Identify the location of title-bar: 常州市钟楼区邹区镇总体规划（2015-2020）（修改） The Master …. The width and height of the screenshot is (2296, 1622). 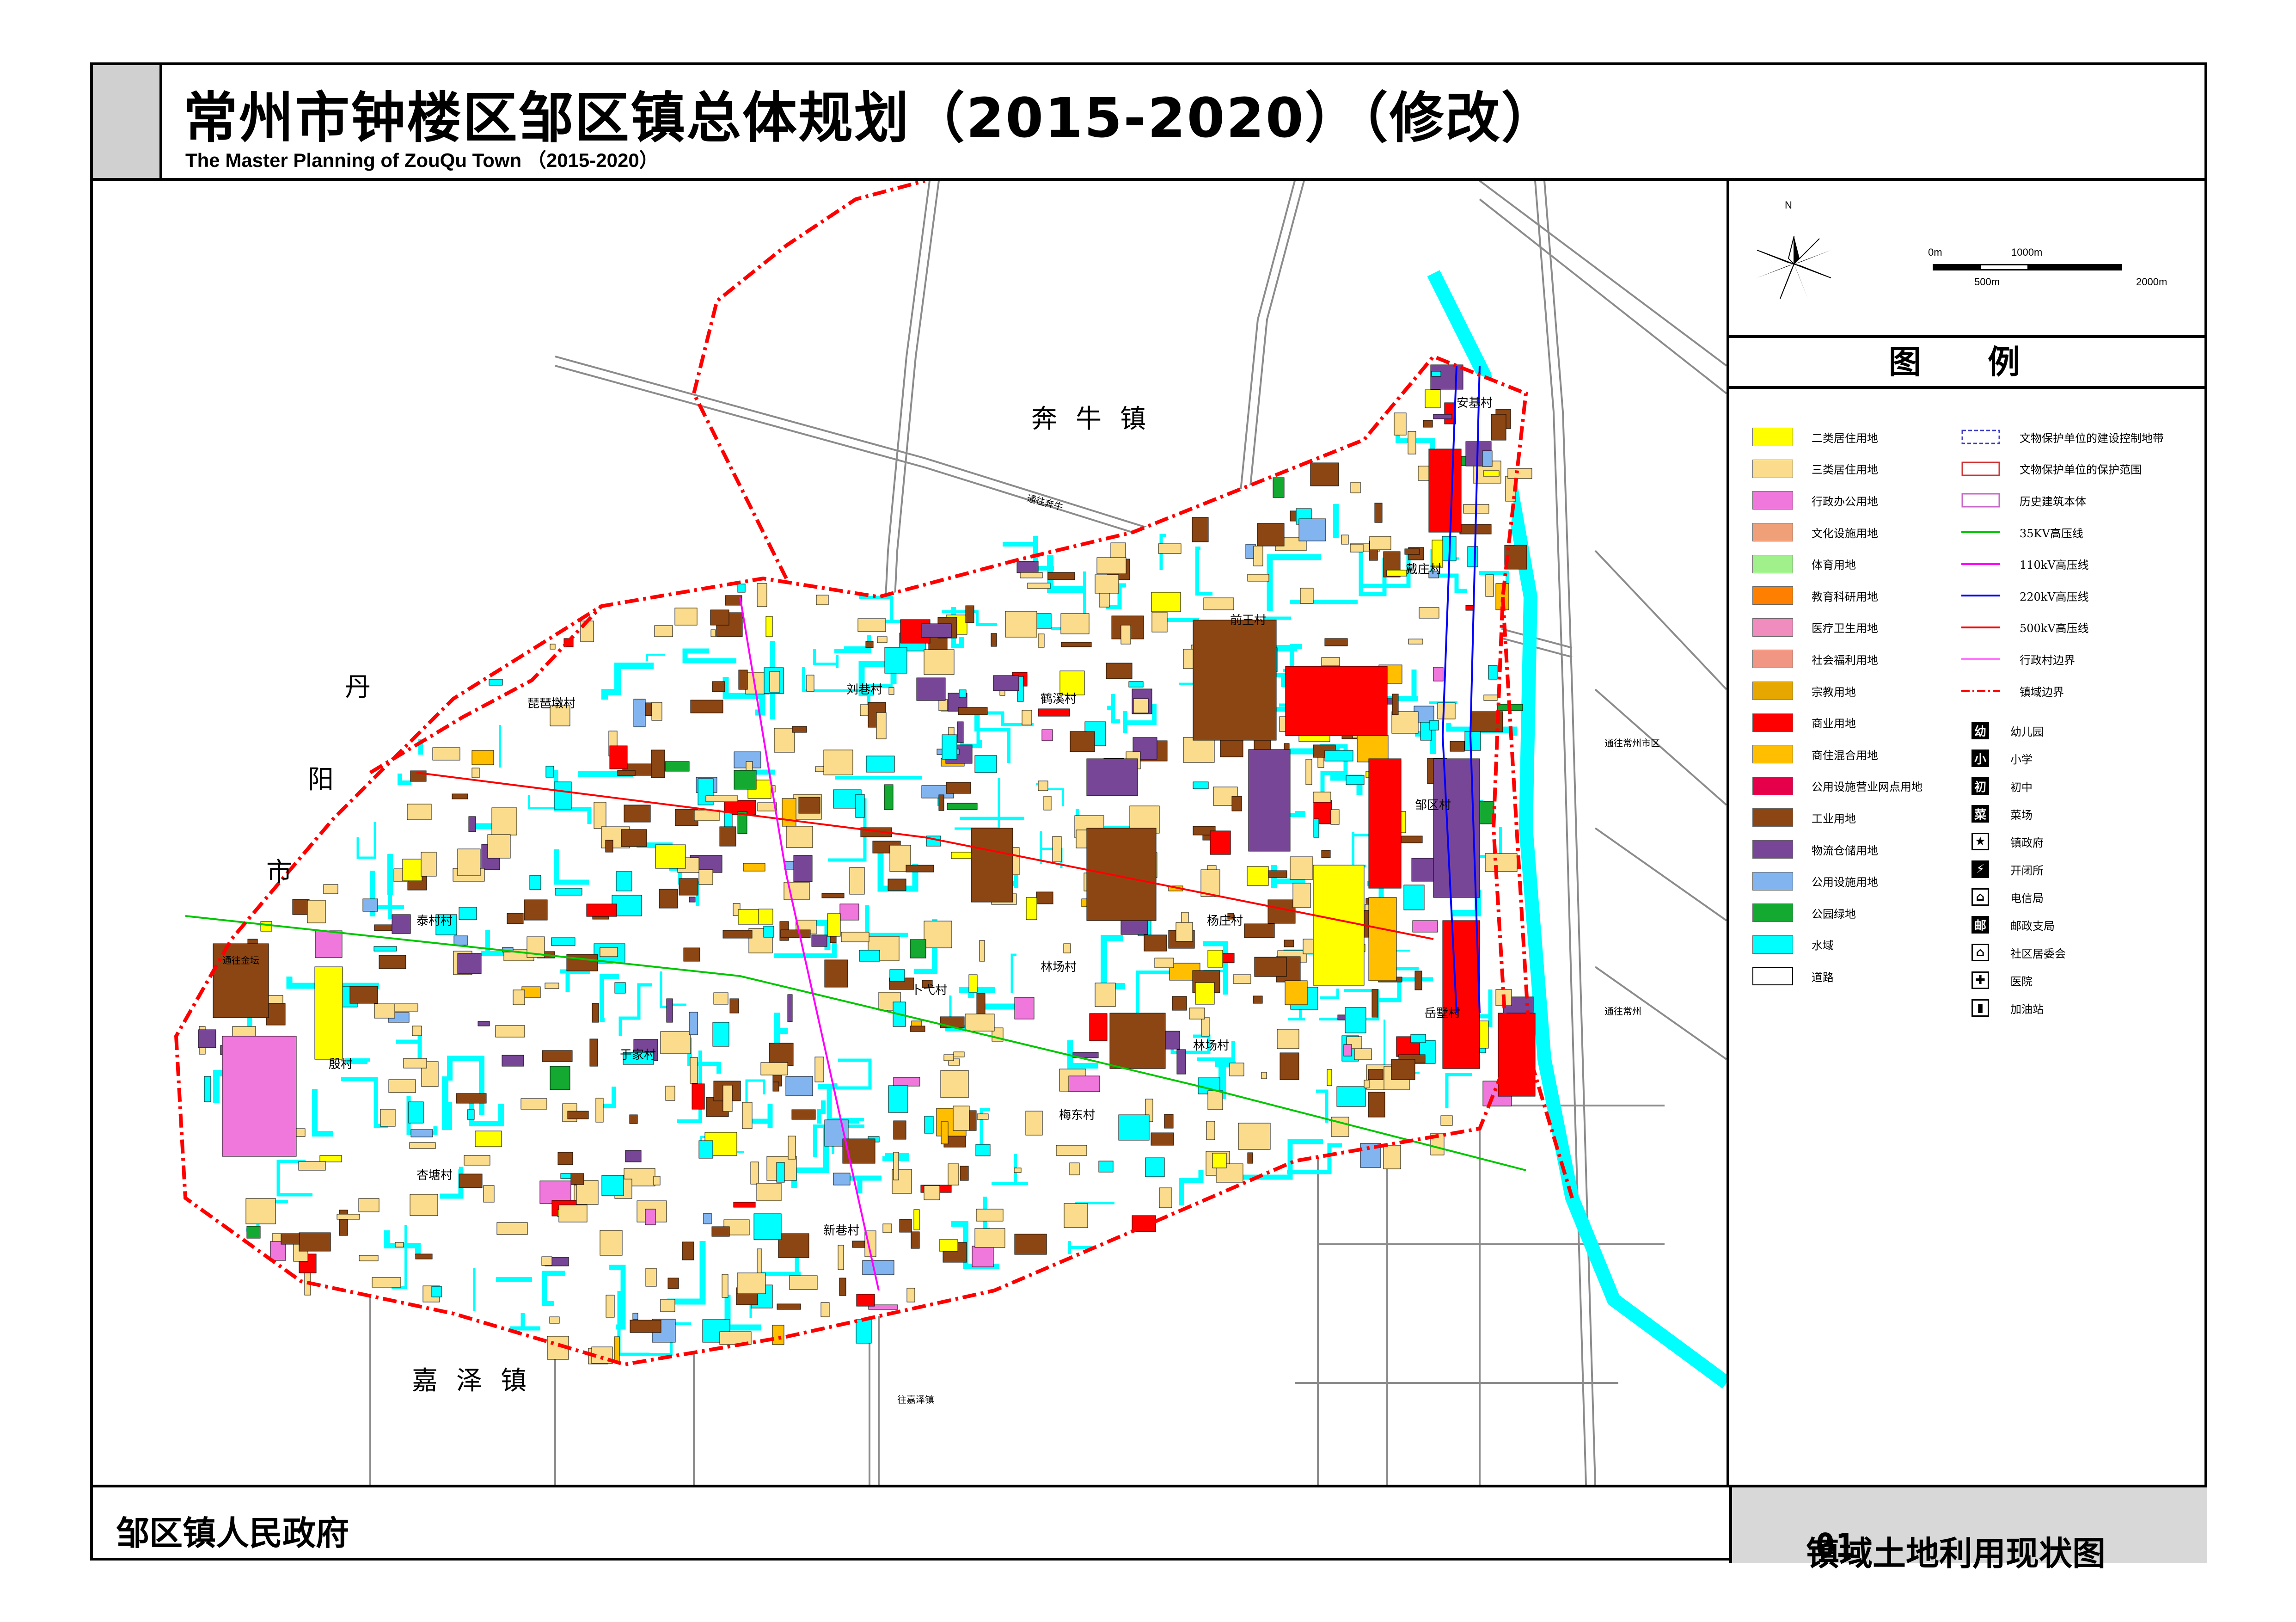
(1148, 123).